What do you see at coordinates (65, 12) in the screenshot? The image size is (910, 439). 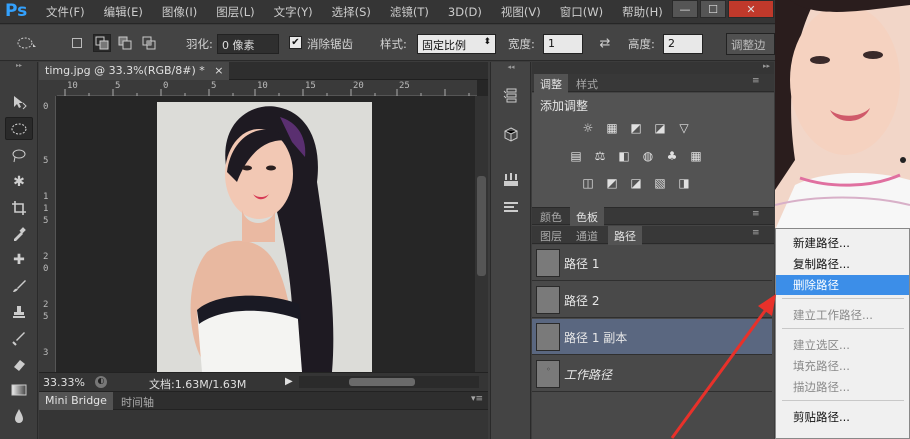 I see `menu-file: 文件(F)` at bounding box center [65, 12].